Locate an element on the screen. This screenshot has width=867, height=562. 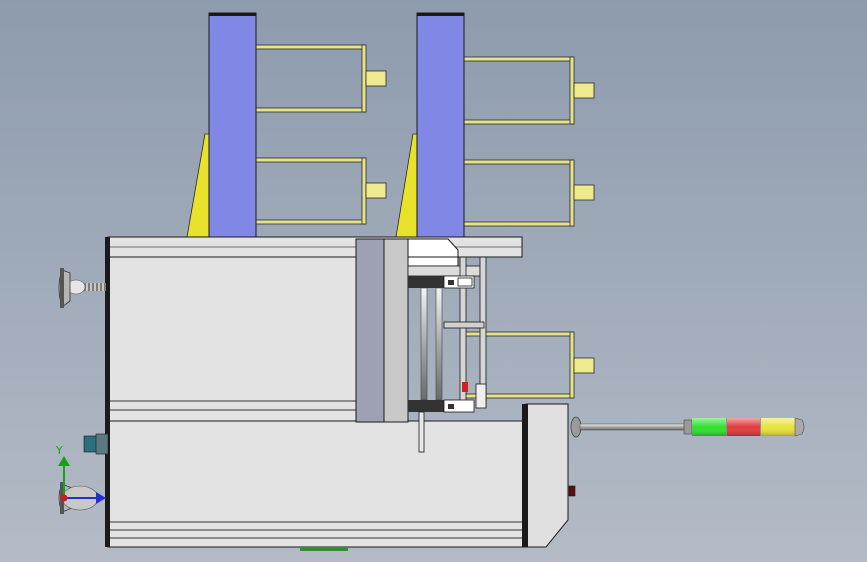
axis-y-label: Y is located at coordinates (59, 450).